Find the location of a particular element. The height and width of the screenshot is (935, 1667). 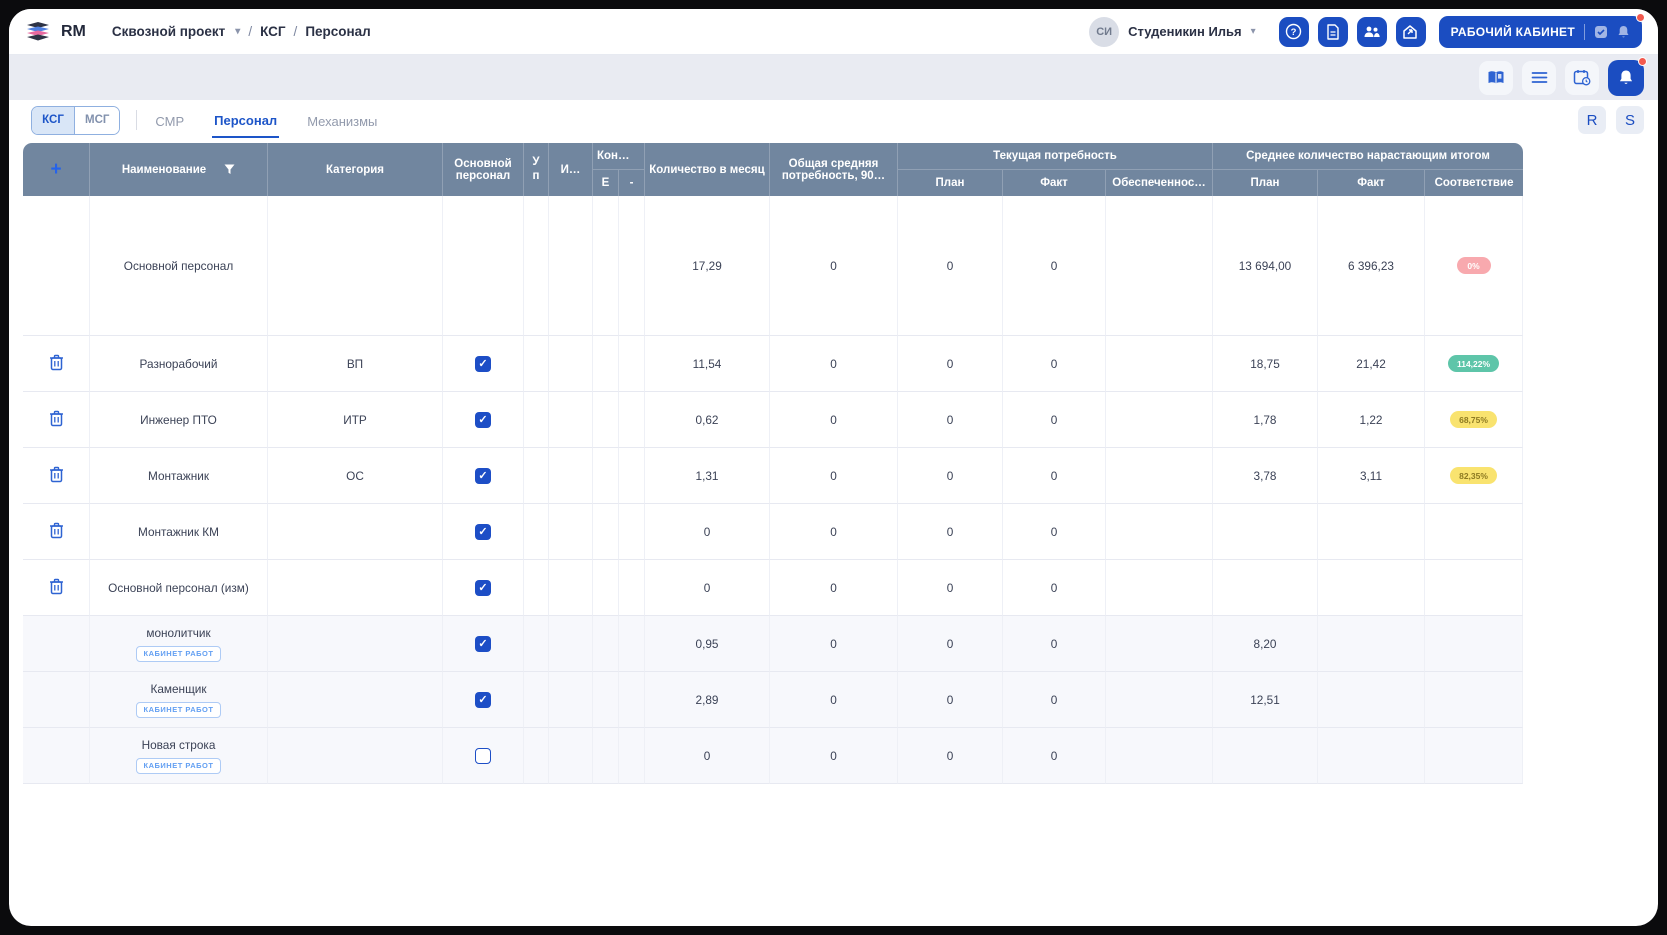

toggle-ksg: КСГ is located at coordinates (53, 120).